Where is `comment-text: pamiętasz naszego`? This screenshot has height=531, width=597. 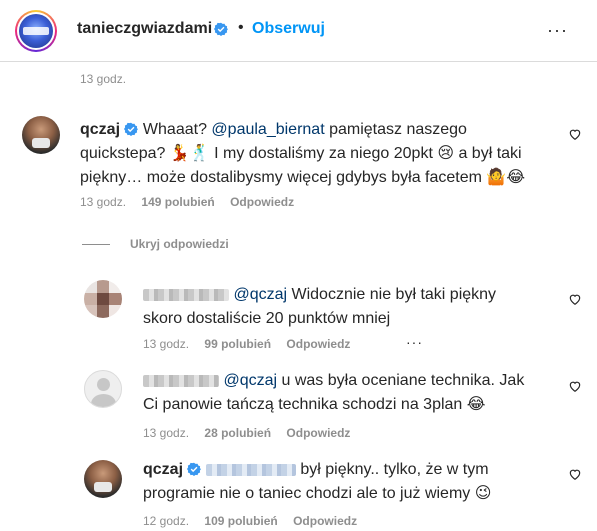 comment-text: pamiętasz naszego is located at coordinates (398, 129).